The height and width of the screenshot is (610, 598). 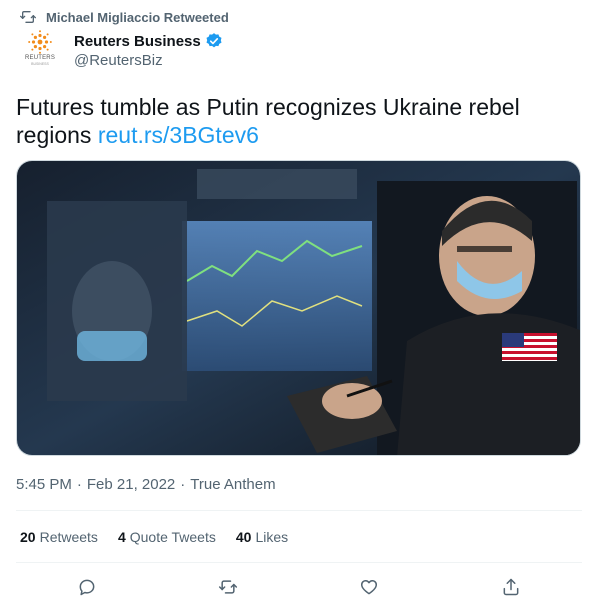 What do you see at coordinates (121, 537) in the screenshot?
I see `quotes-count: 4` at bounding box center [121, 537].